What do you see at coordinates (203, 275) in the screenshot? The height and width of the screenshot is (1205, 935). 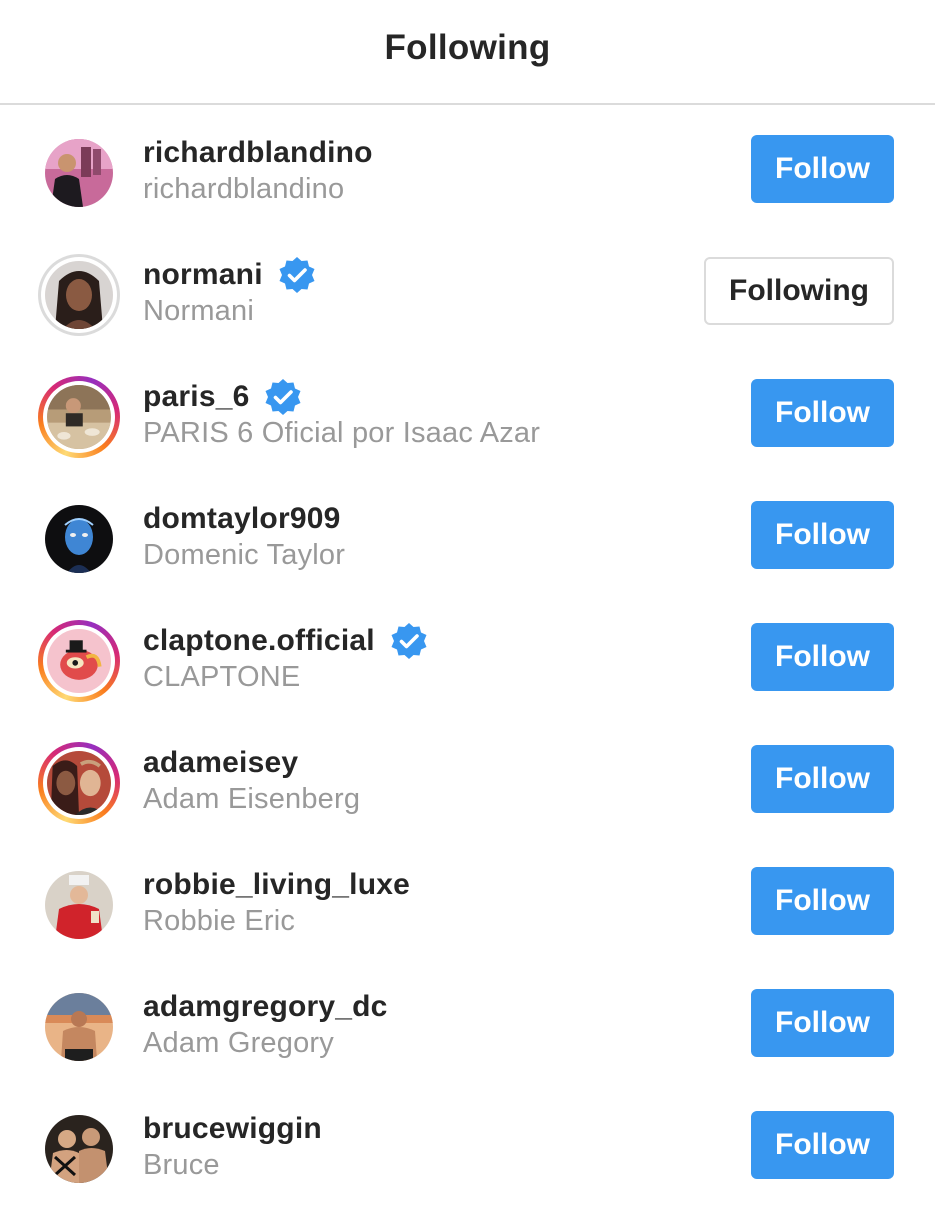 I see `username: normani` at bounding box center [203, 275].